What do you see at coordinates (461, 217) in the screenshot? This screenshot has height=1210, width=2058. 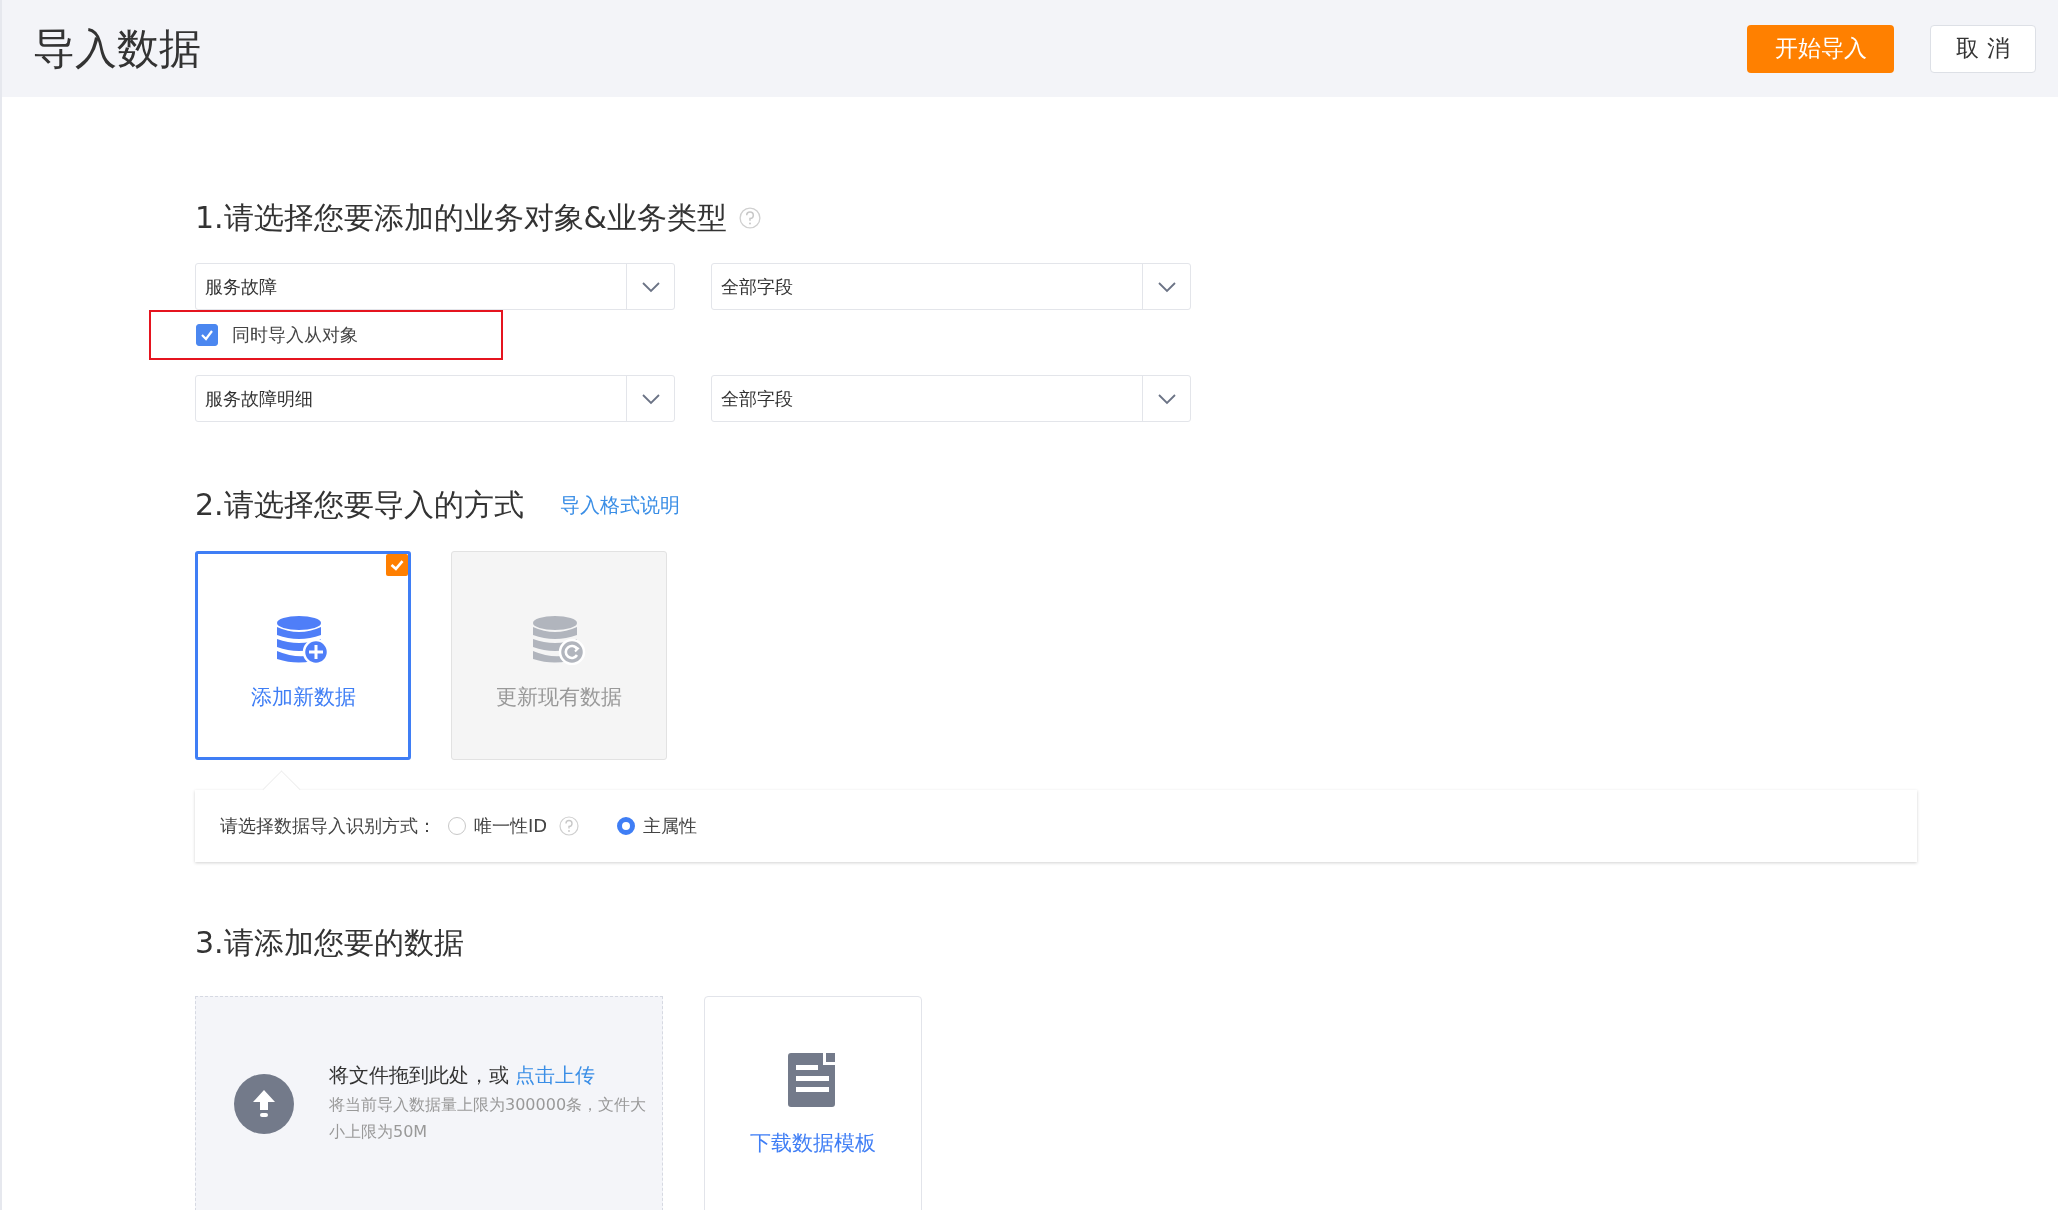 I see `section-title: 1.请选择您要添加的业务对象&业务类型` at bounding box center [461, 217].